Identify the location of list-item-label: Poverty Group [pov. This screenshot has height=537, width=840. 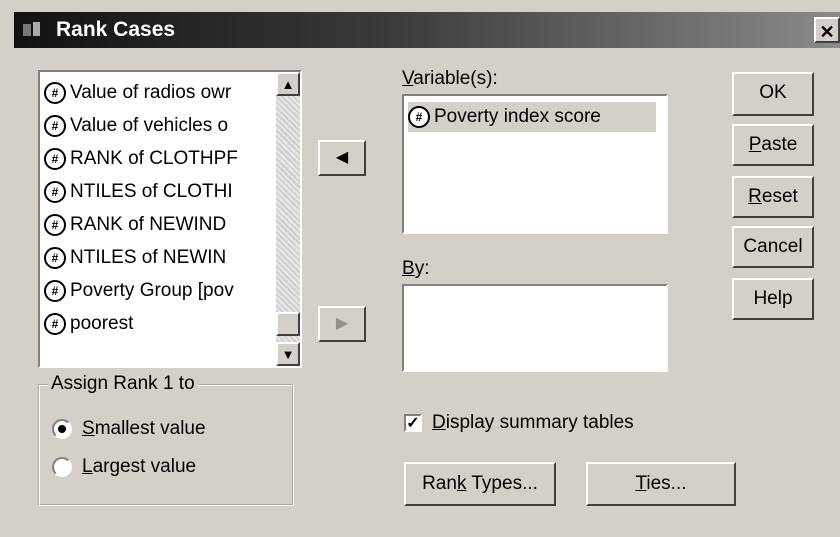
(152, 290).